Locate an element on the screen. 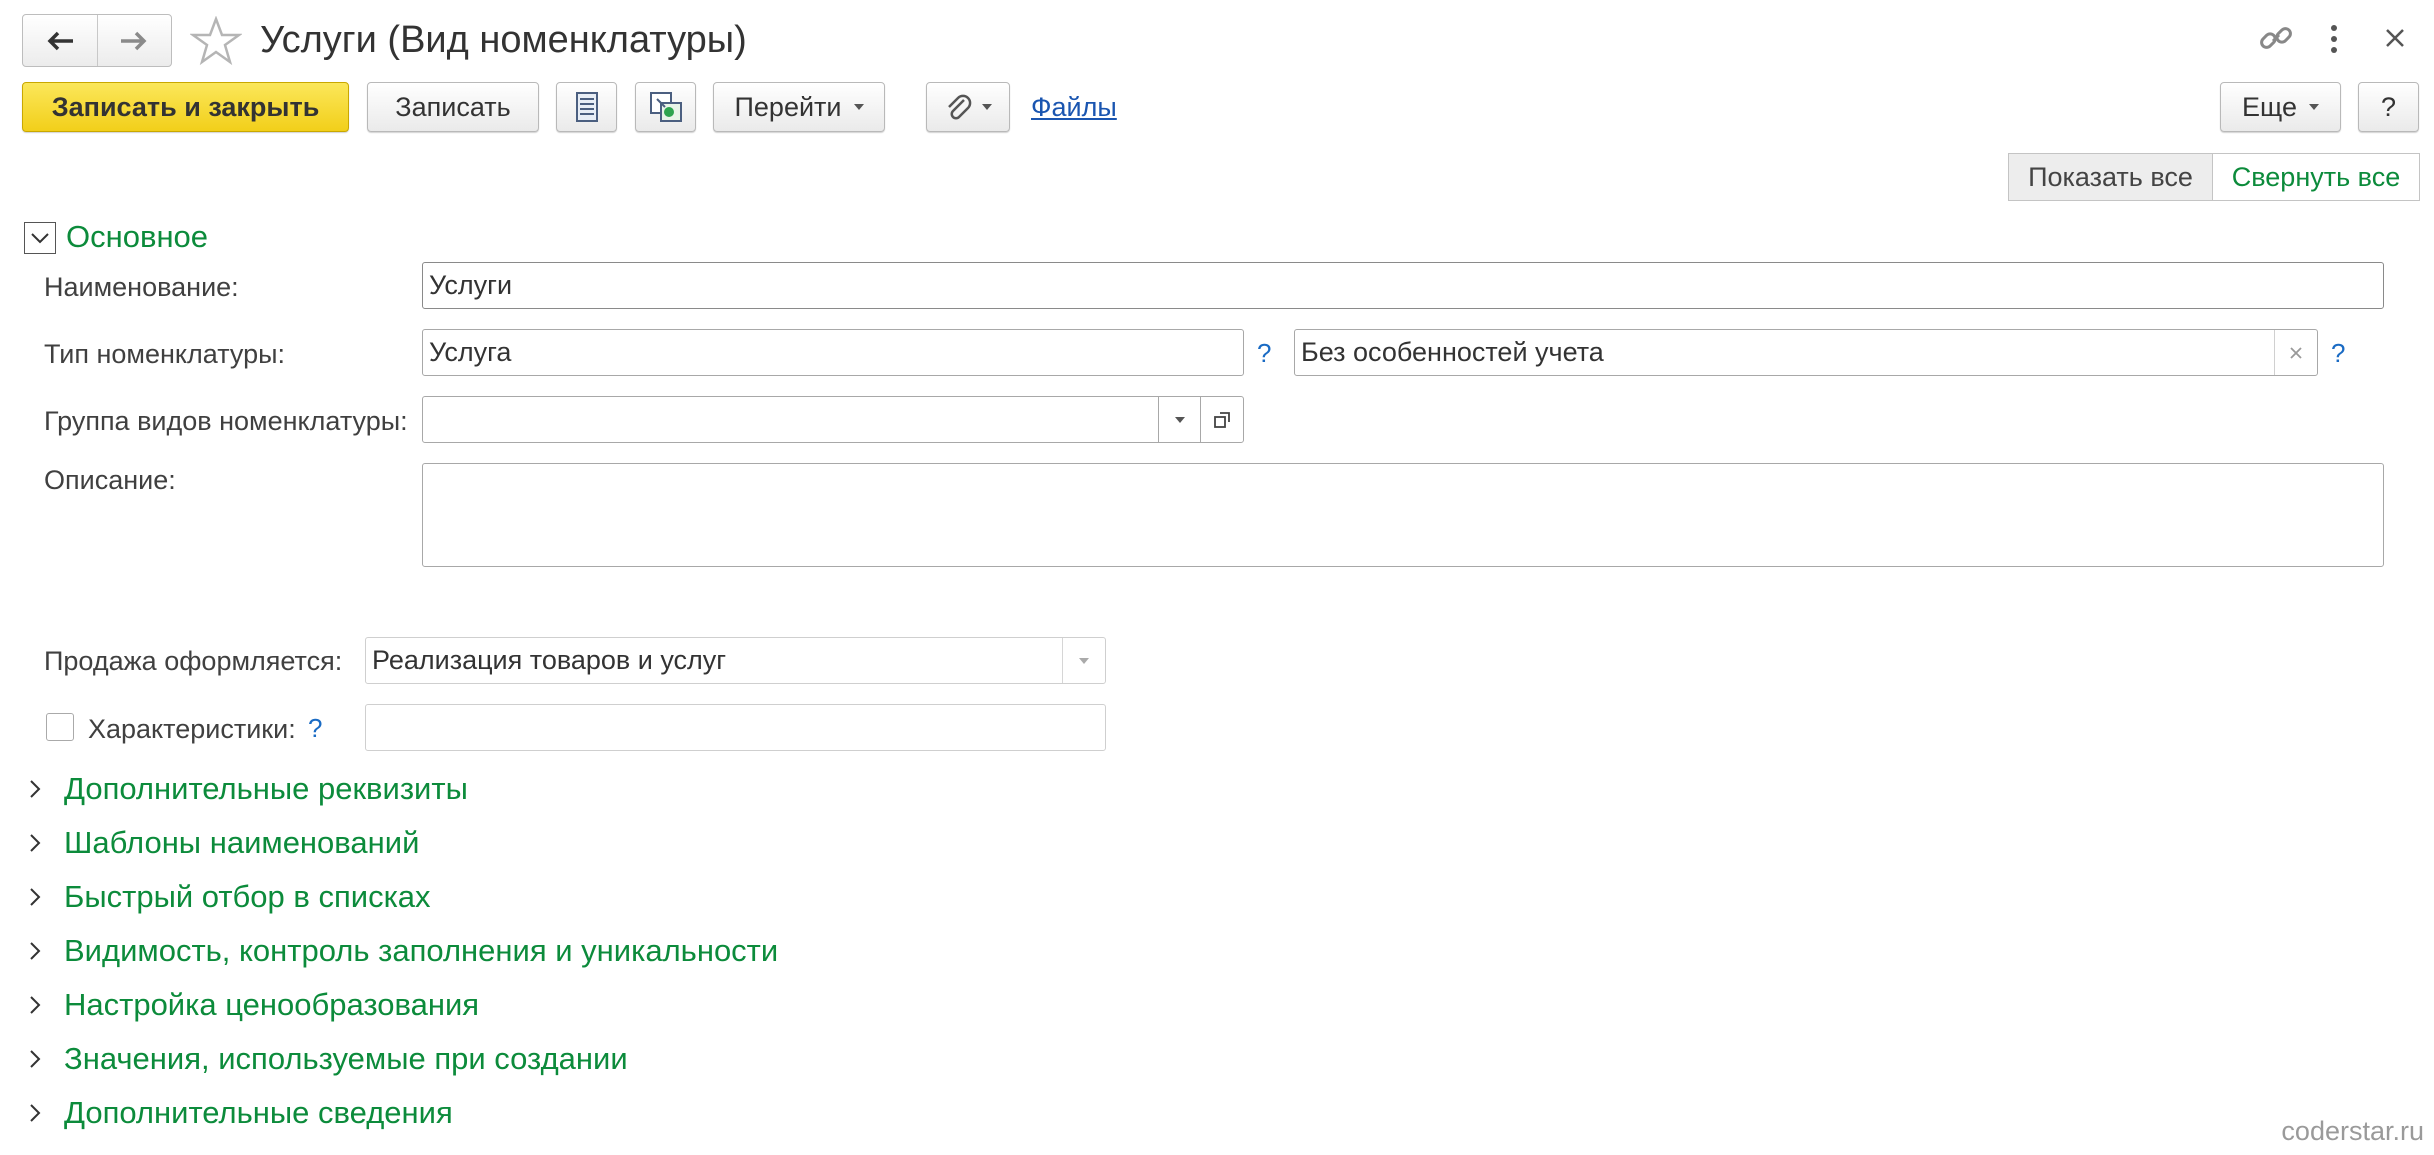 The width and height of the screenshot is (2434, 1155). section-title: Шаблоны наименований is located at coordinates (242, 842).